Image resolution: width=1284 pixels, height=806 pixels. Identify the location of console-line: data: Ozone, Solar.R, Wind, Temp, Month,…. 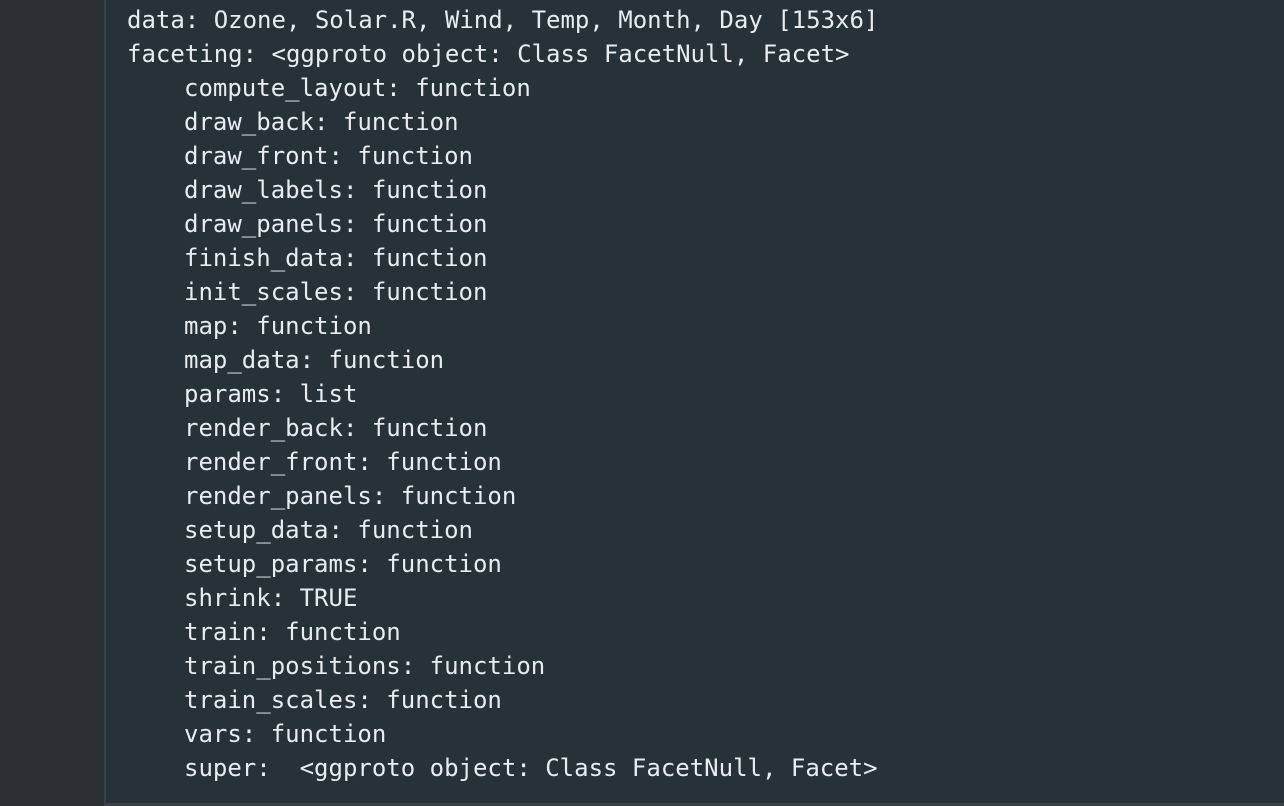
(503, 20).